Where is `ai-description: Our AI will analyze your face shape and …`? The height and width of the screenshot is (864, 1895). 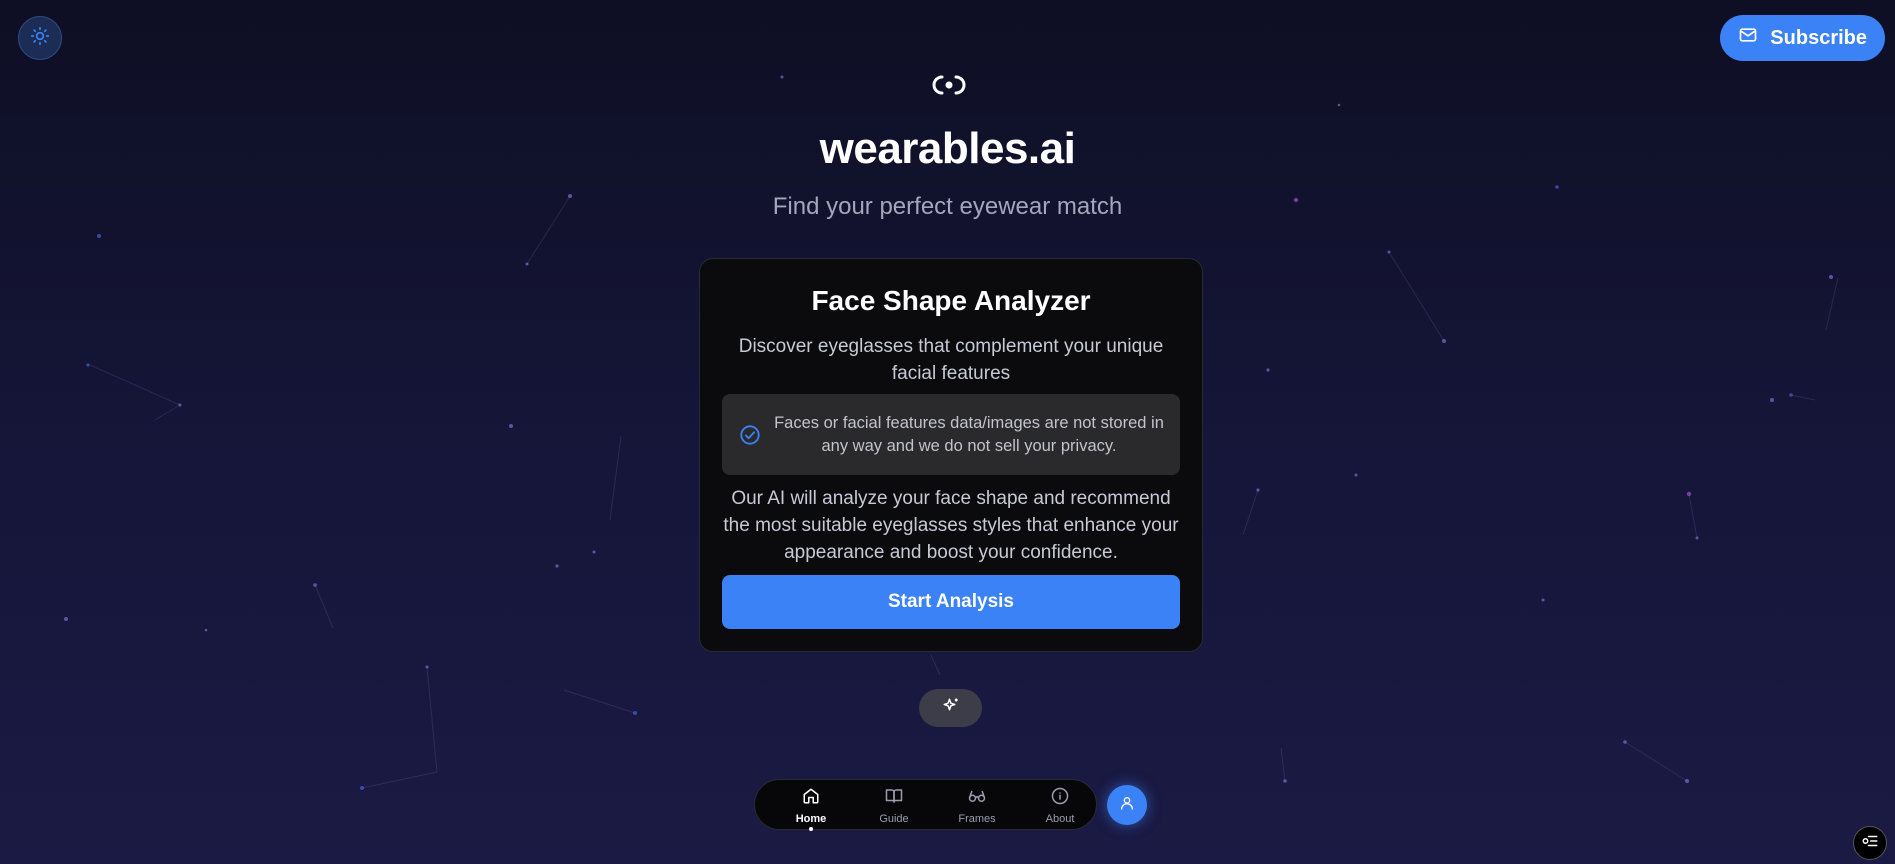 ai-description: Our AI will analyze your face shape and … is located at coordinates (951, 525).